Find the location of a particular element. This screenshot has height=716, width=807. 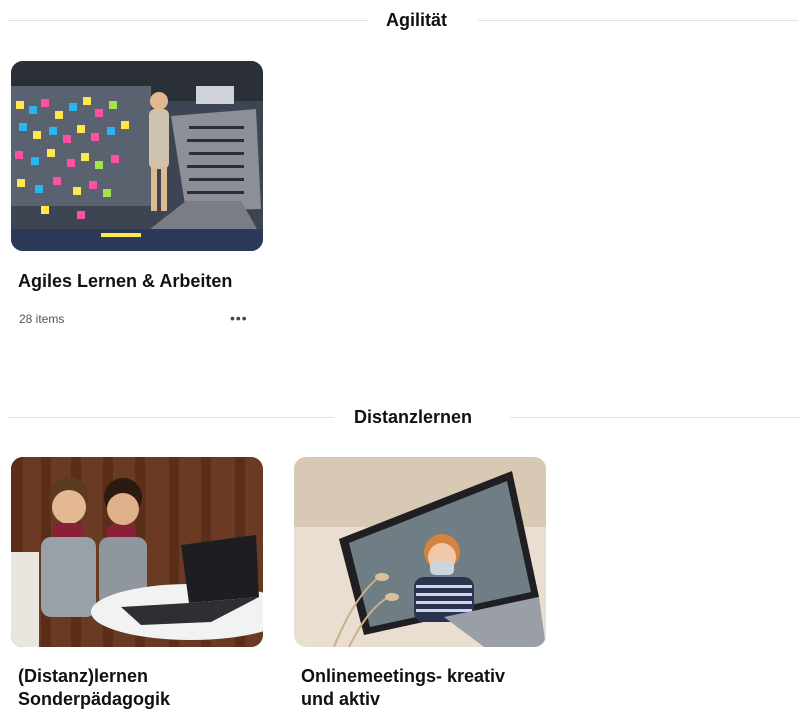

collection-card-sonderpaedagogik: (Distanz)lernen Sonderpädagogik is located at coordinates (137, 583).